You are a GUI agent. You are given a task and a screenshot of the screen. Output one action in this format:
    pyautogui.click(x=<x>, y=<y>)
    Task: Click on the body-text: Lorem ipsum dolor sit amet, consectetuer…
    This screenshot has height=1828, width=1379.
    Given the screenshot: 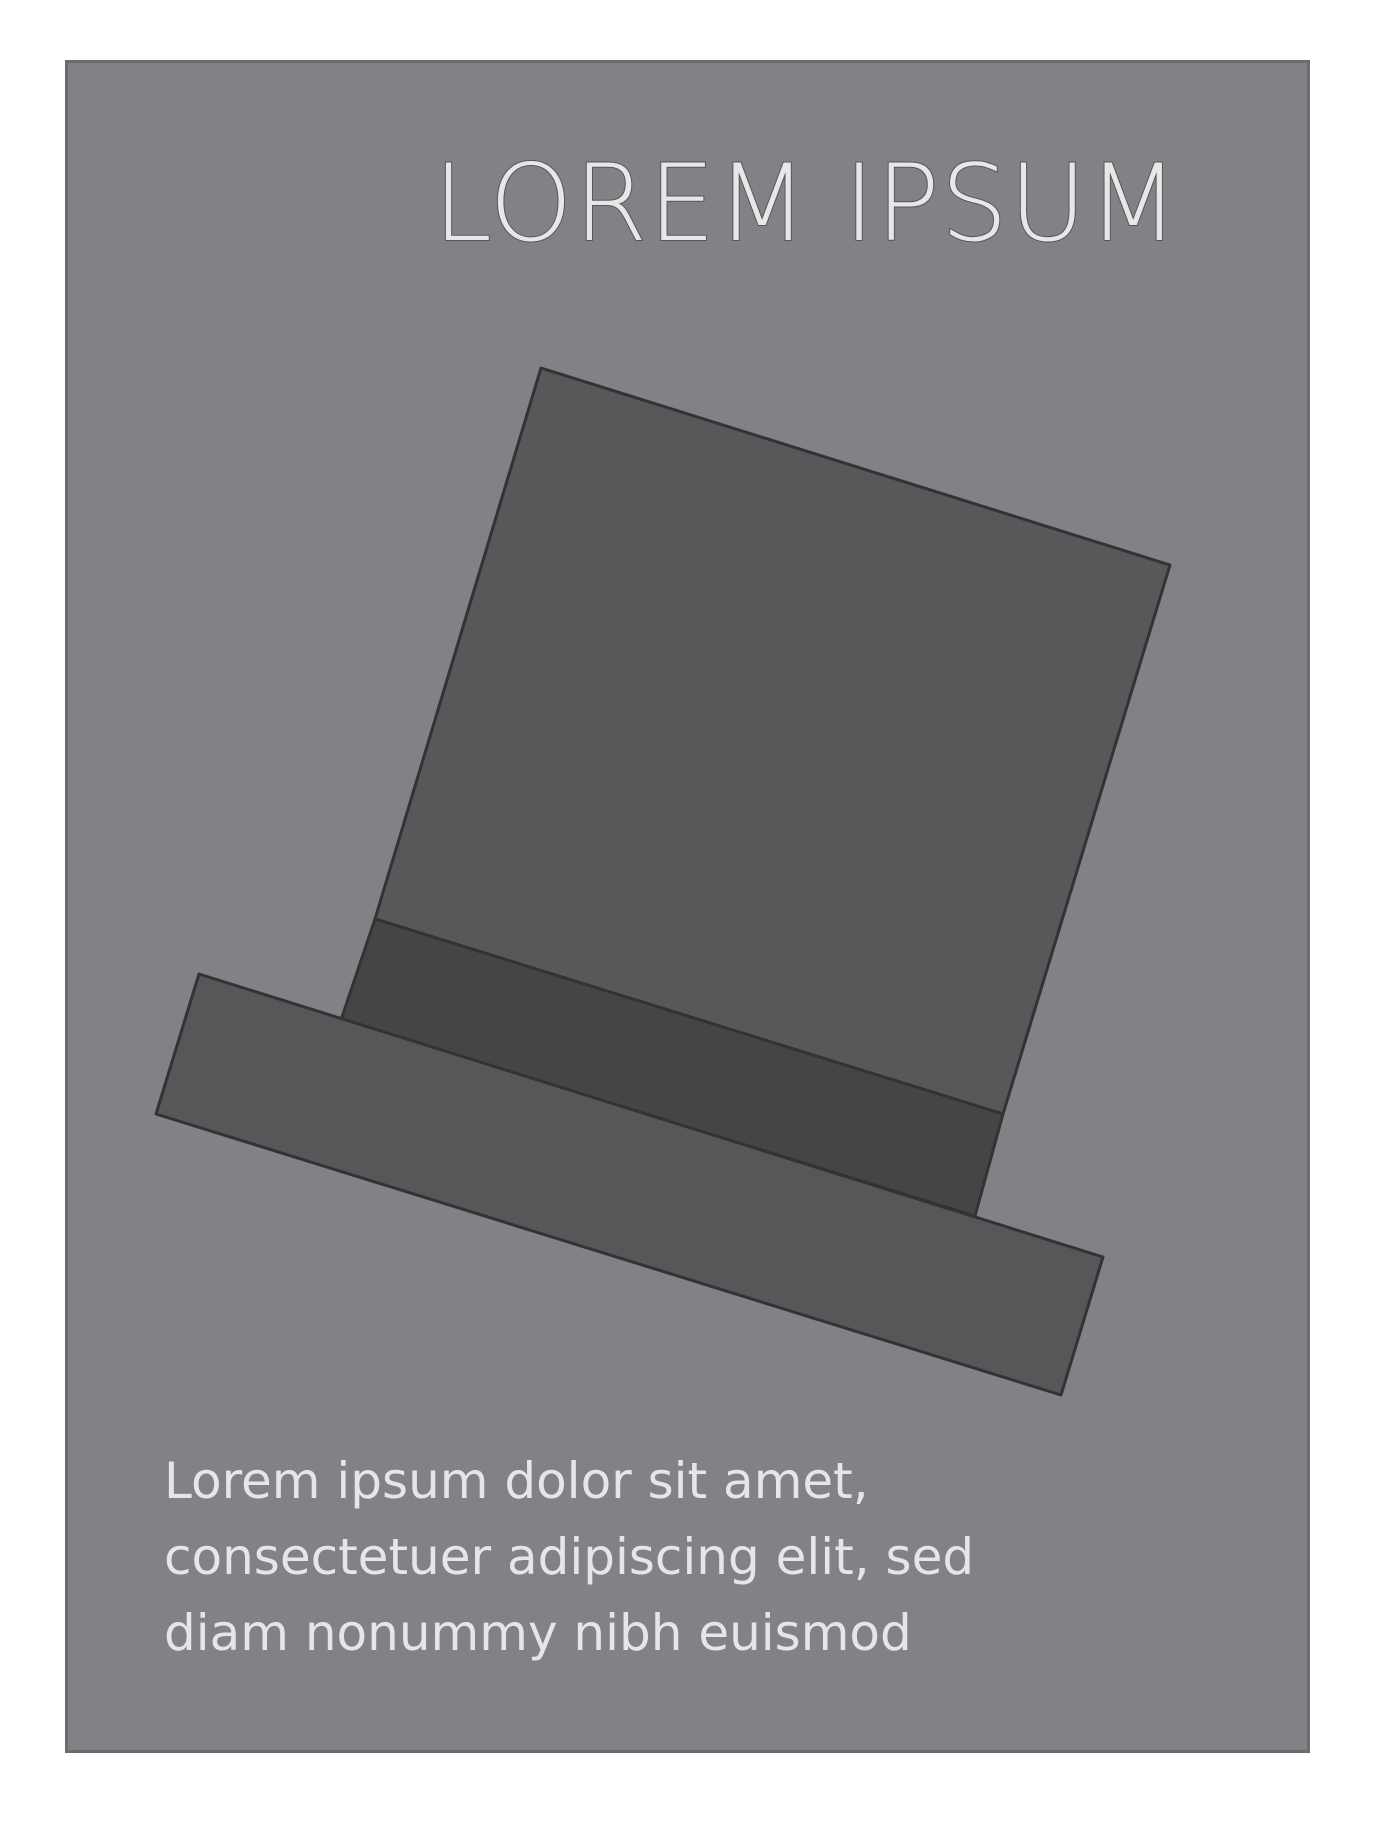 What is the action you would take?
    pyautogui.click(x=614, y=1557)
    